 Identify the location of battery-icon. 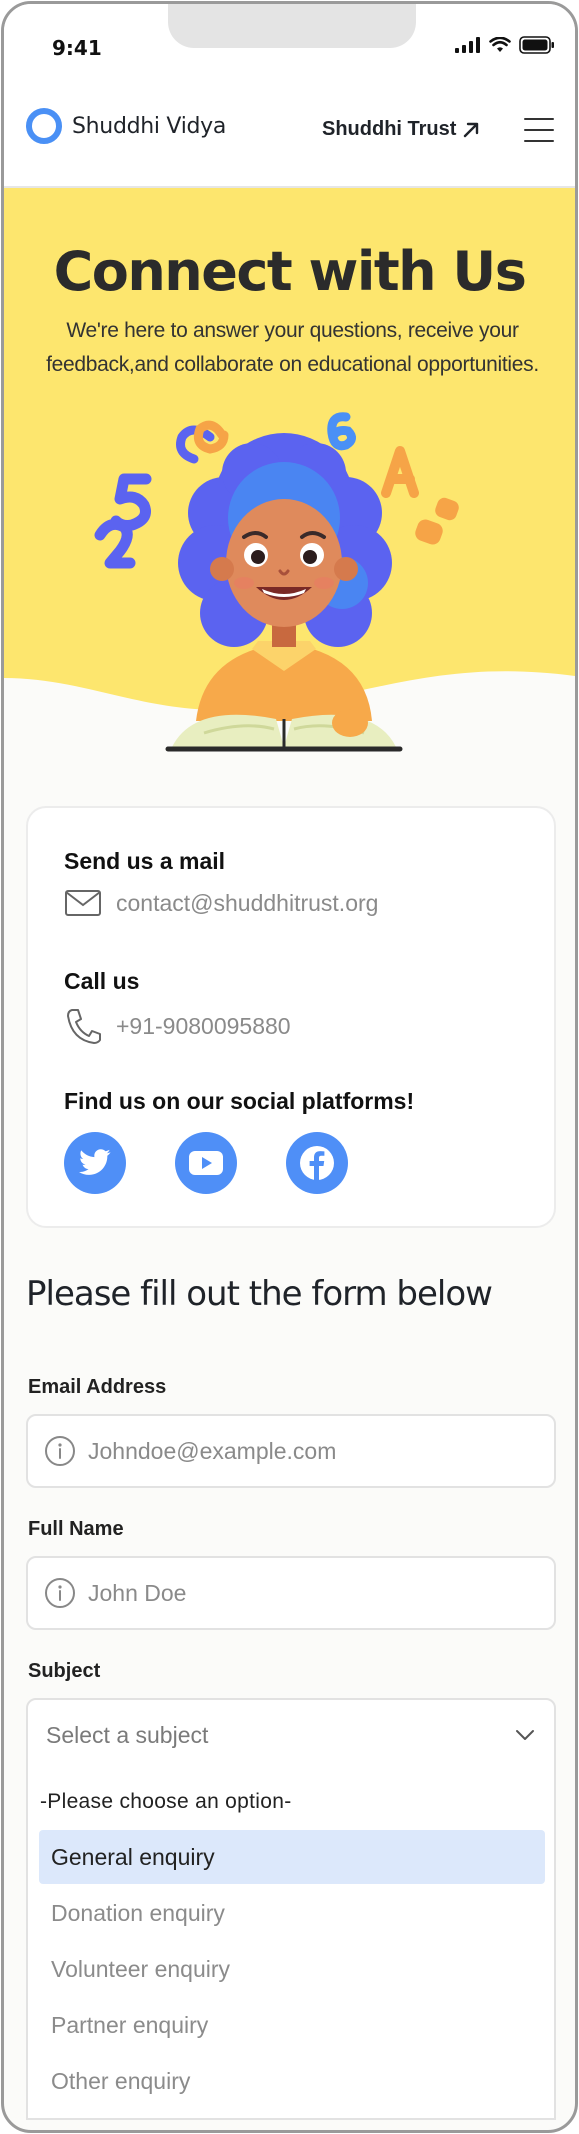
(536, 45).